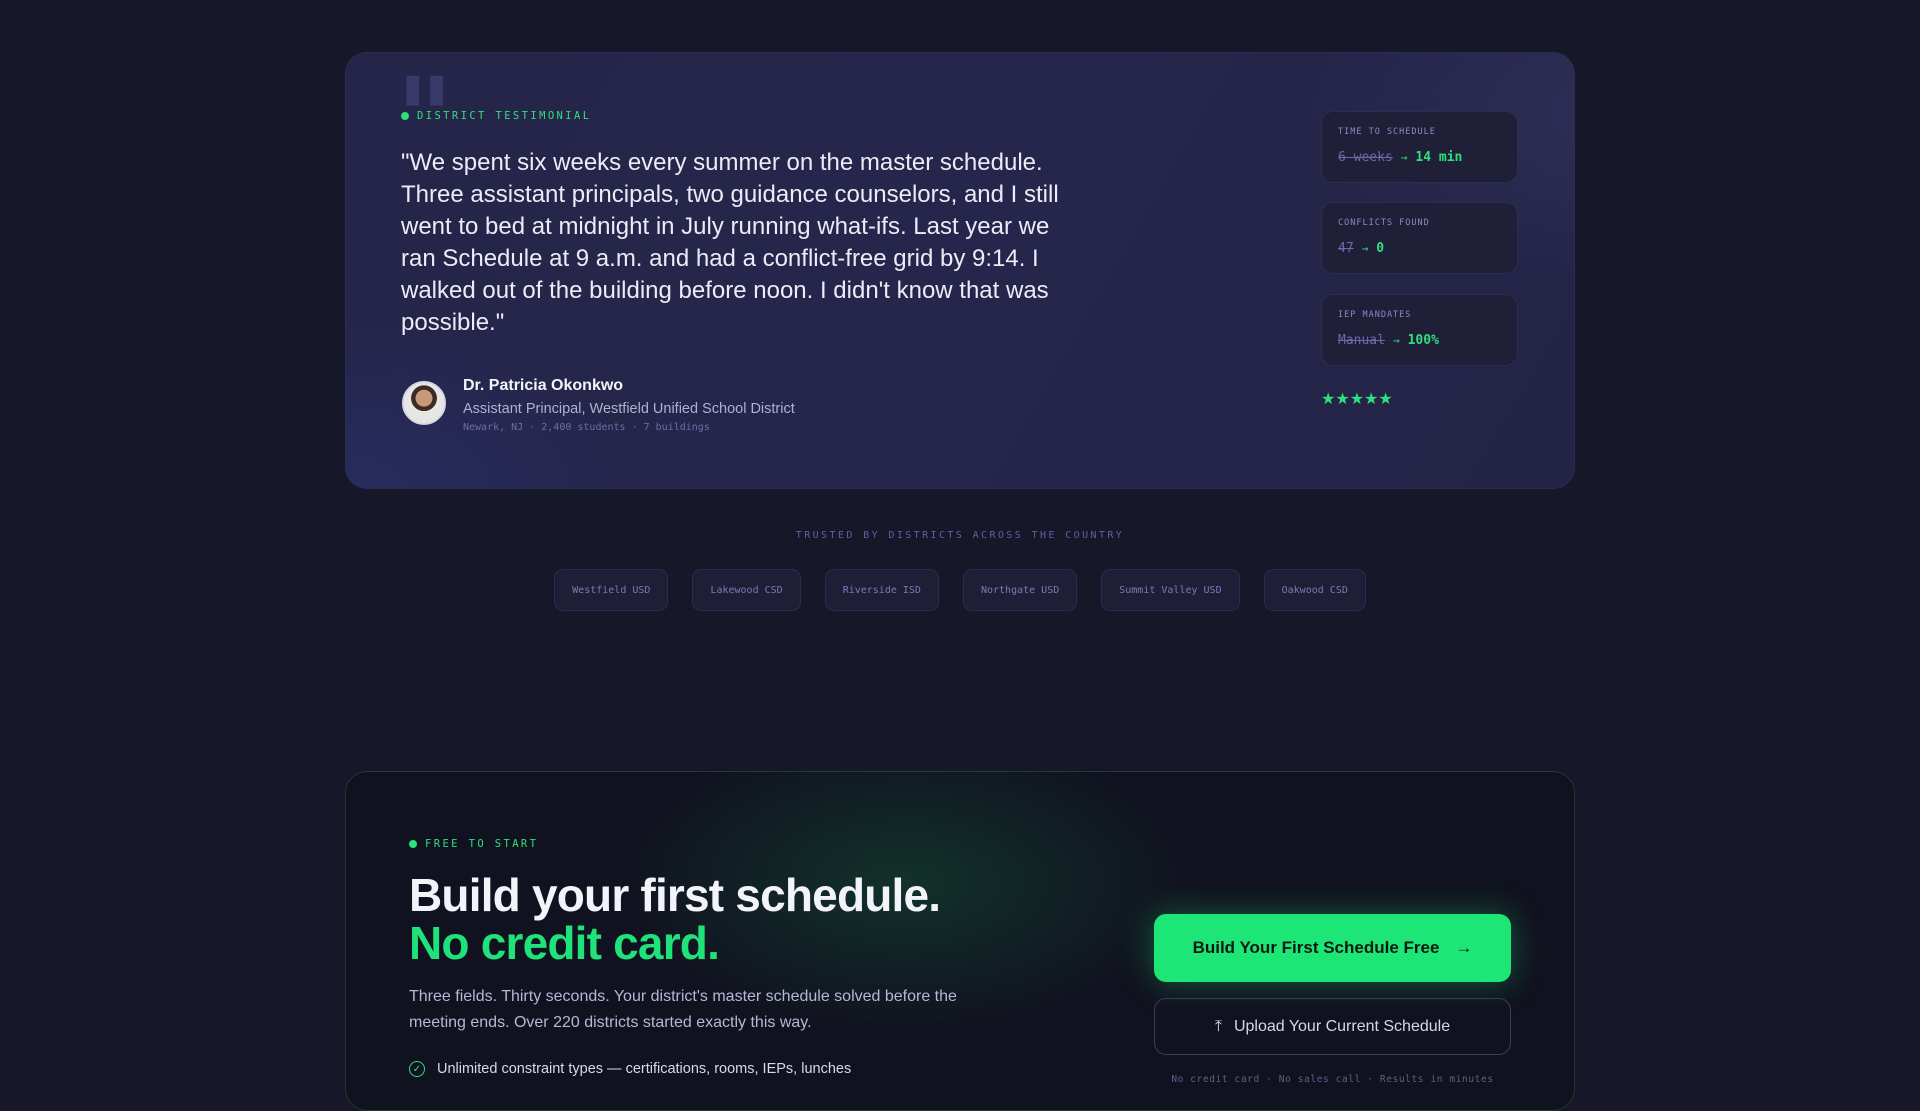 The width and height of the screenshot is (1920, 1111). I want to click on build-schedule-button-label: Build Your First Schedule Free, so click(1316, 947).